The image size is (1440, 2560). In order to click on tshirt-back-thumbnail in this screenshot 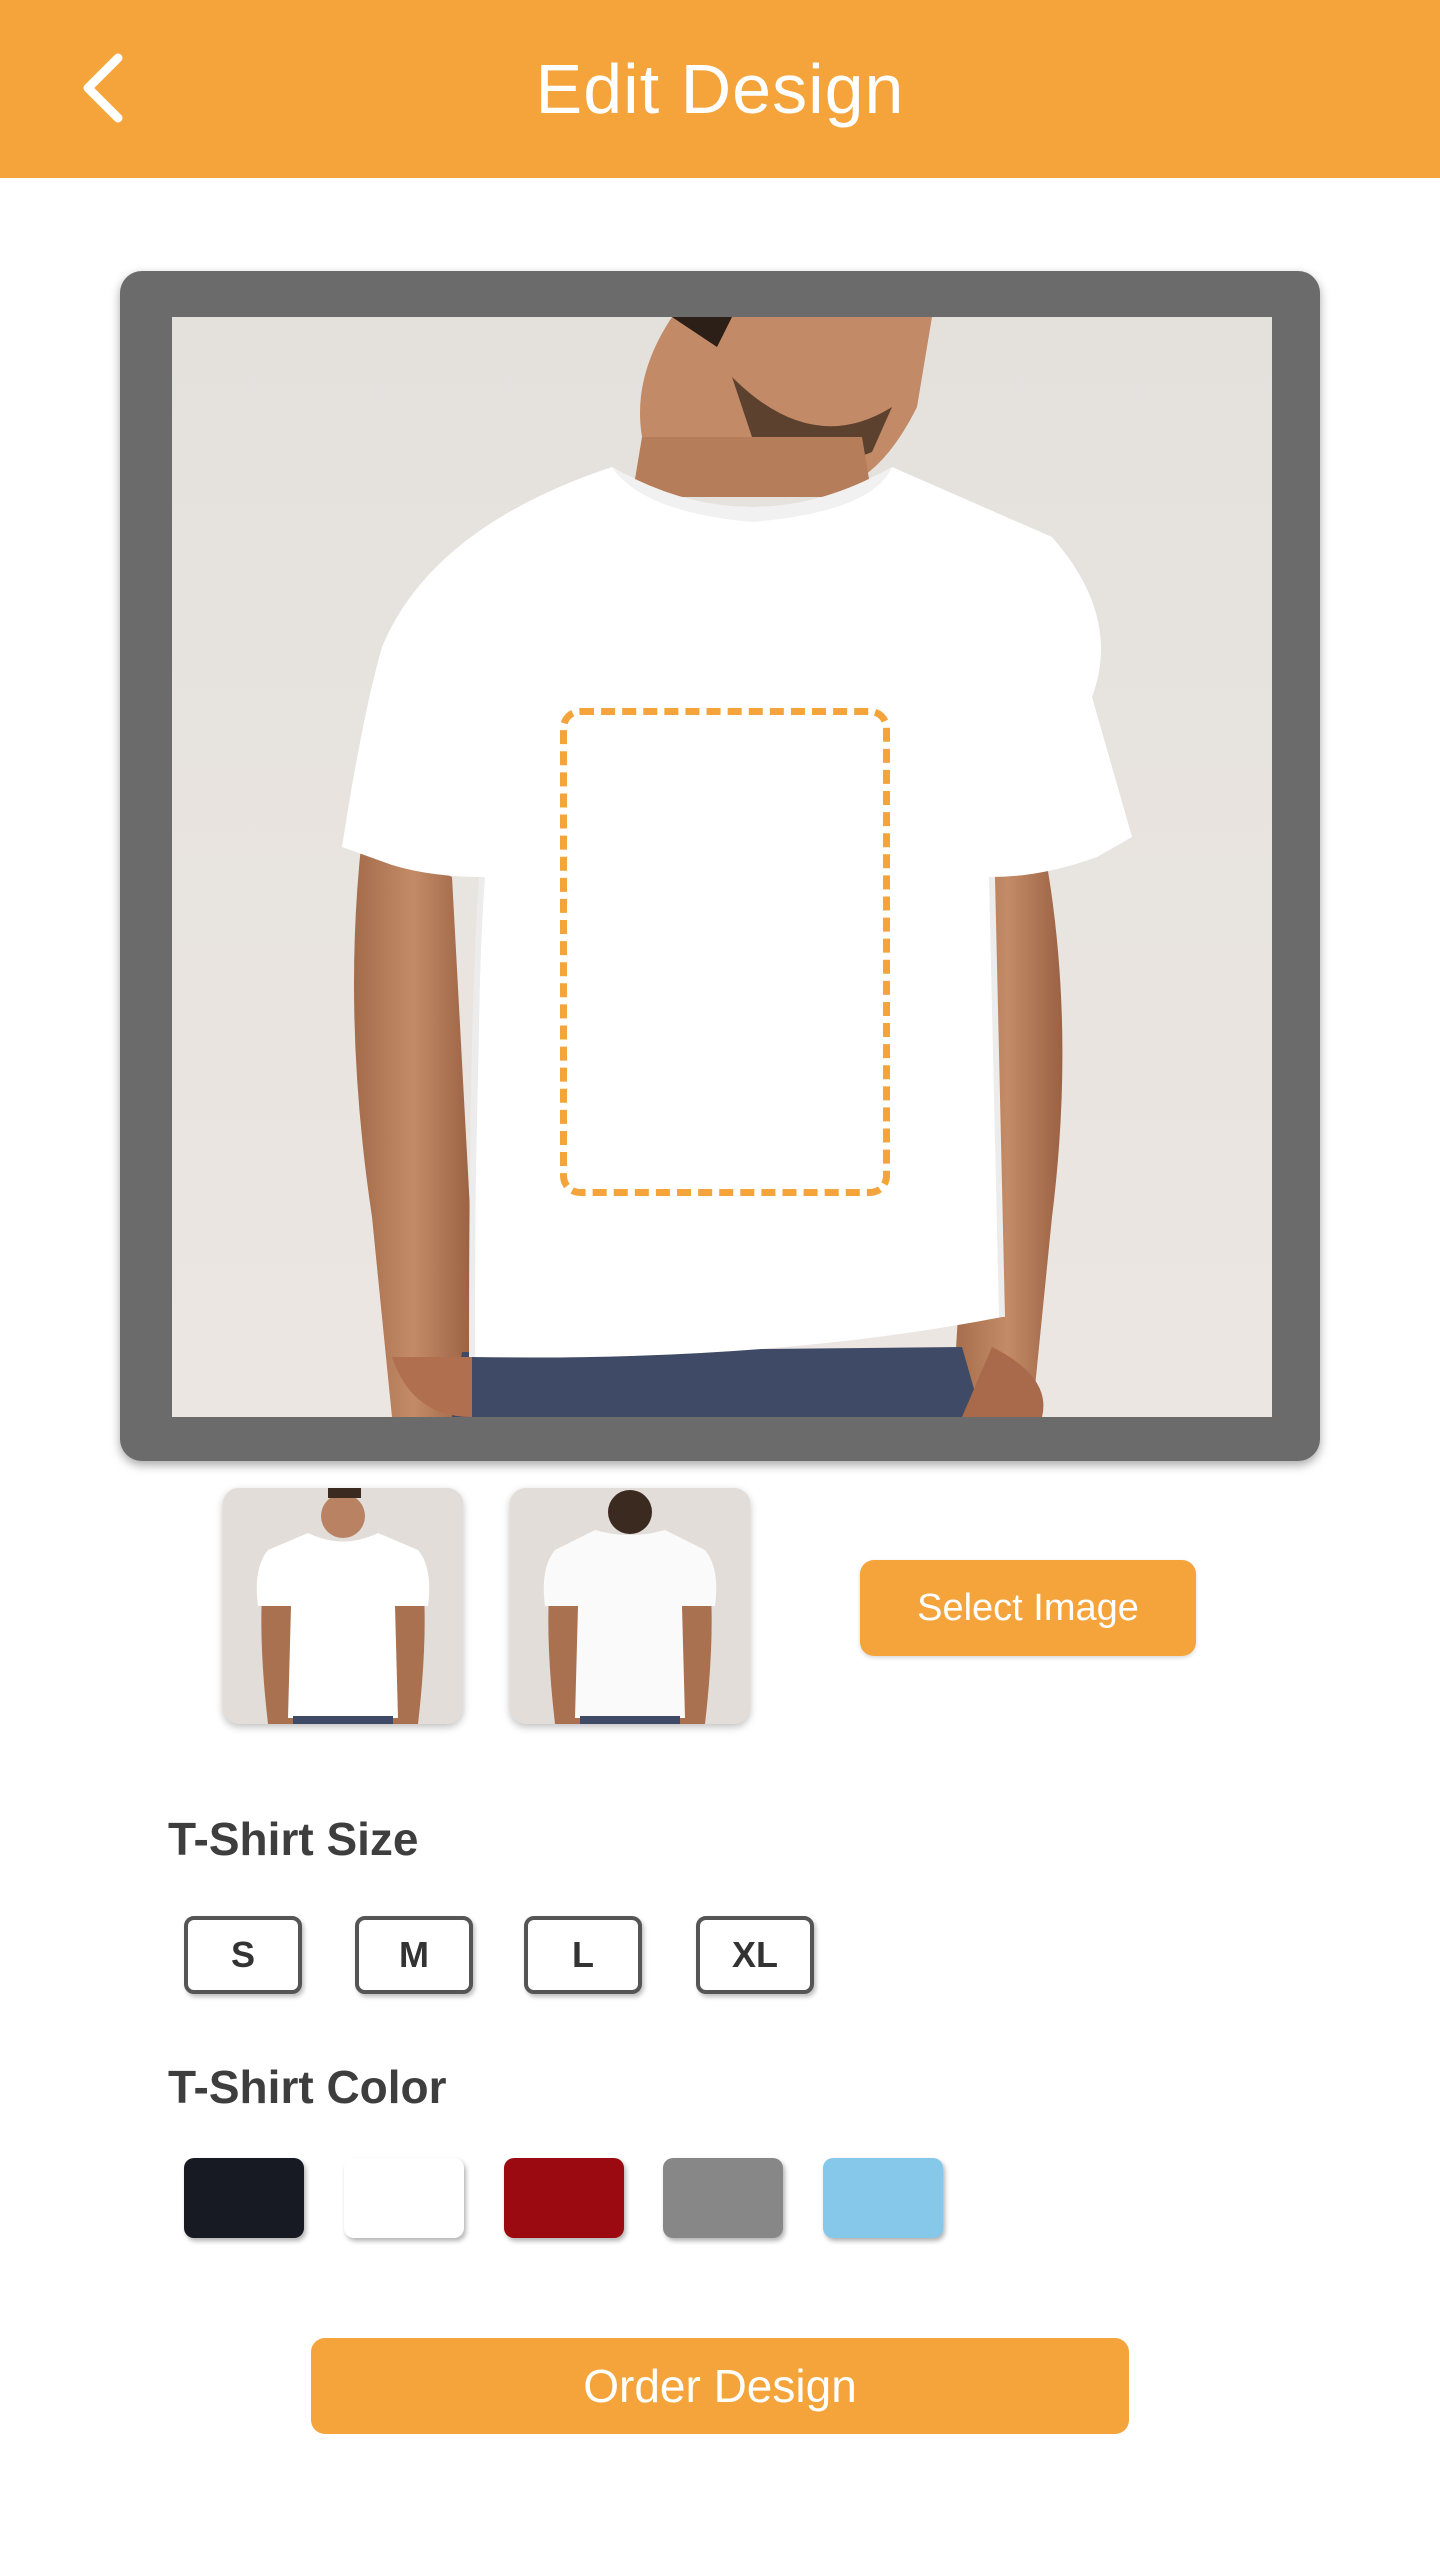, I will do `click(630, 1606)`.